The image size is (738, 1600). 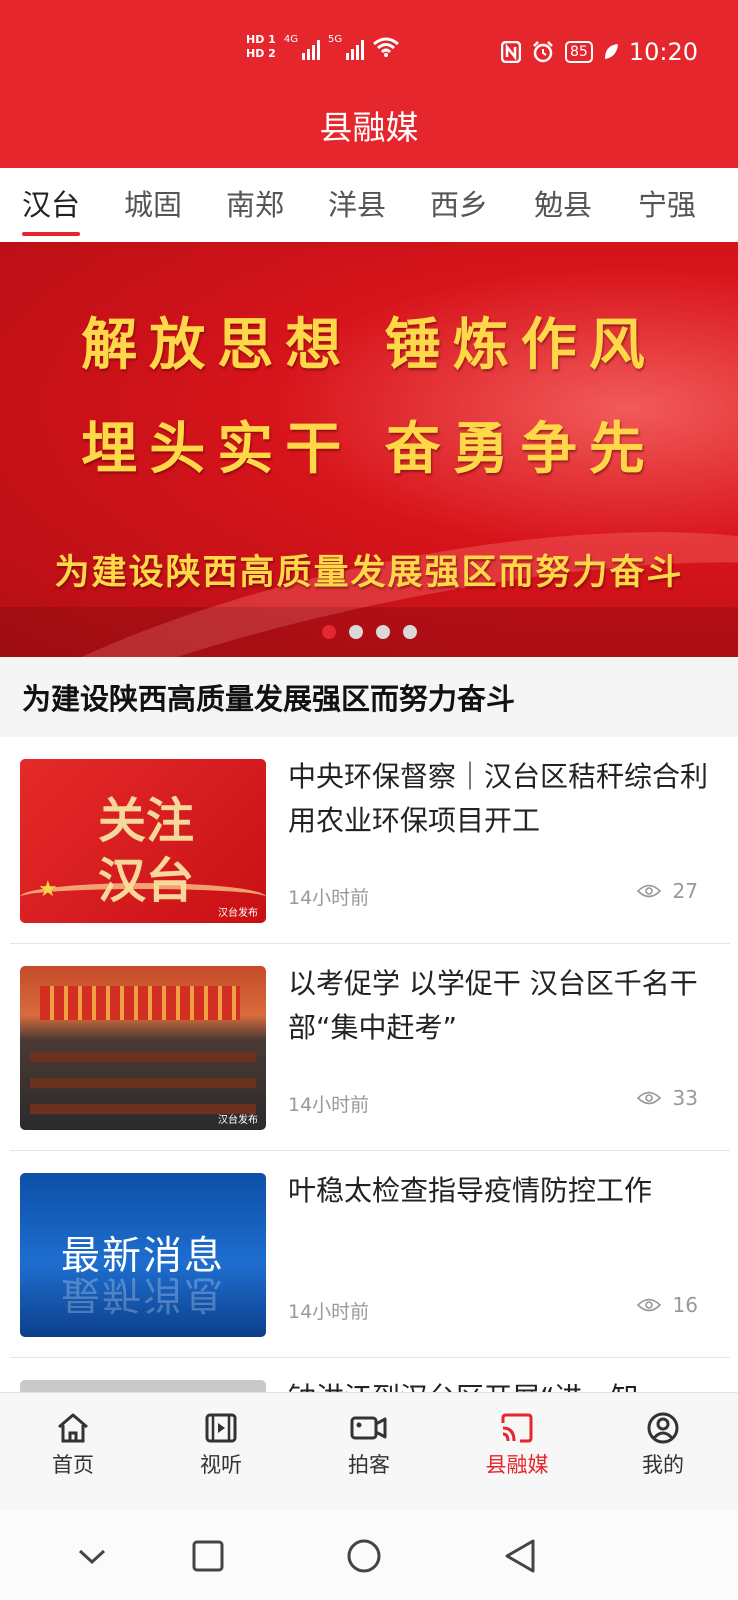 I want to click on nav-media: 视听, so click(x=221, y=1445).